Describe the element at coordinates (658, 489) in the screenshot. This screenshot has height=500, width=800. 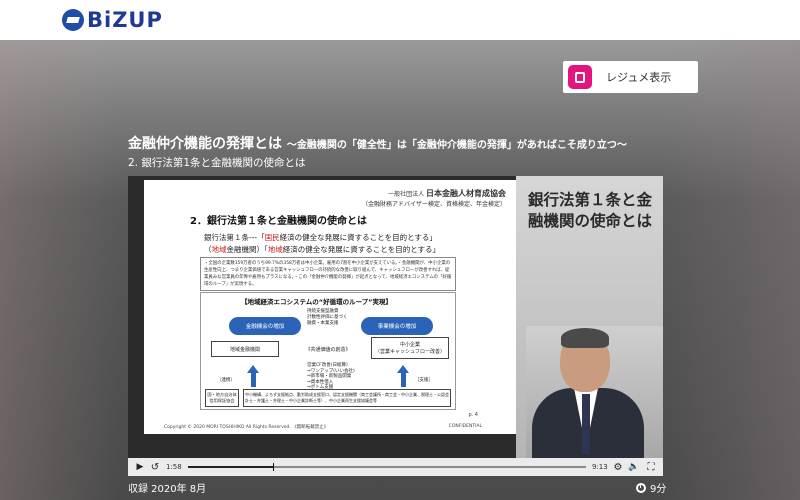
I see `video-length-label: 9分` at that location.